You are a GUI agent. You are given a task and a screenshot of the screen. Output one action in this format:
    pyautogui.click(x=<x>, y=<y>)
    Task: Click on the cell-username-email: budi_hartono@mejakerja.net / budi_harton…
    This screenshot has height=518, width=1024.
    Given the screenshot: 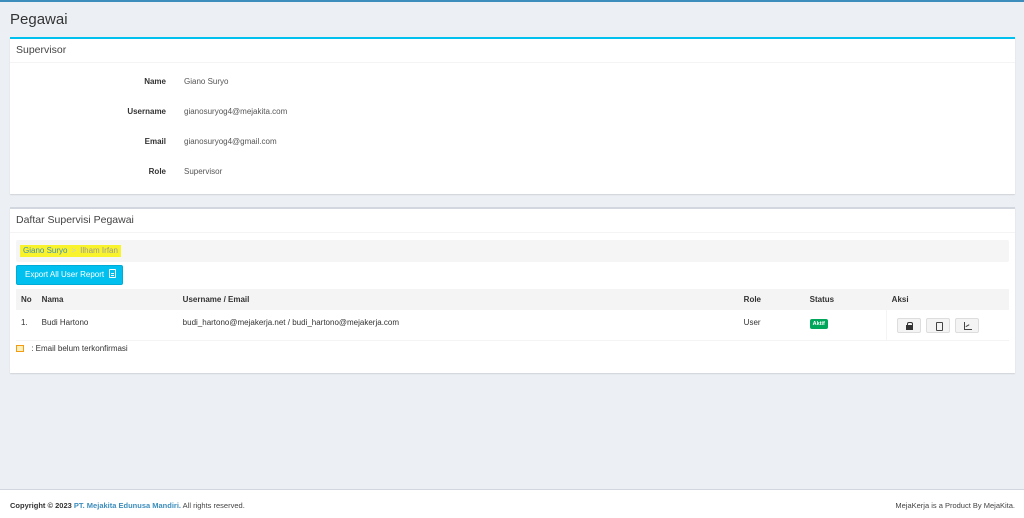 What is the action you would take?
    pyautogui.click(x=458, y=325)
    